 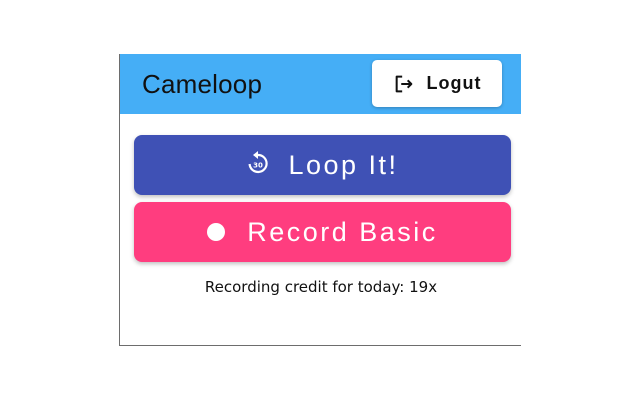 I want to click on recording-credit-text: Recording credit for today: 19x, so click(x=321, y=287).